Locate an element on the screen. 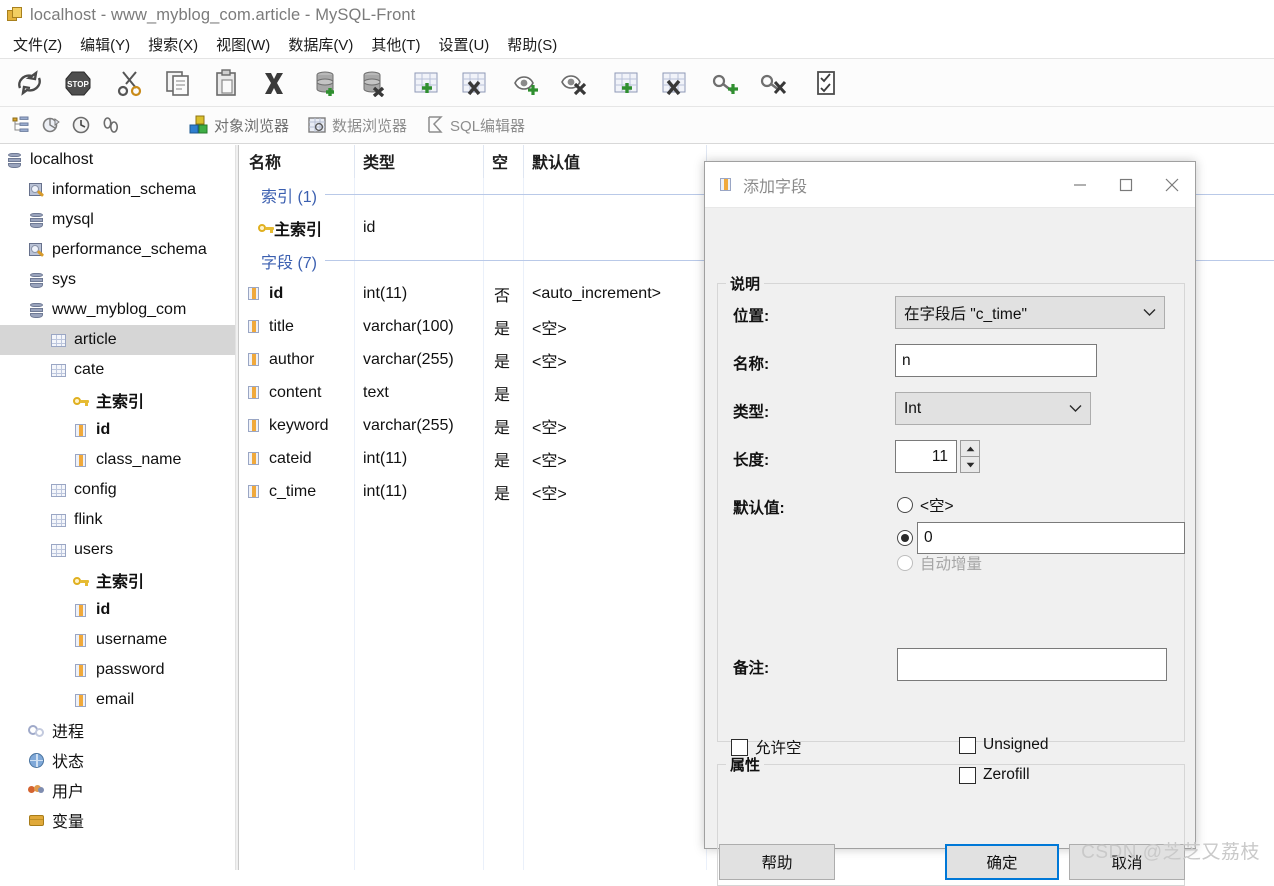 The height and width of the screenshot is (886, 1274). dialog-close-button is located at coordinates (1172, 184).